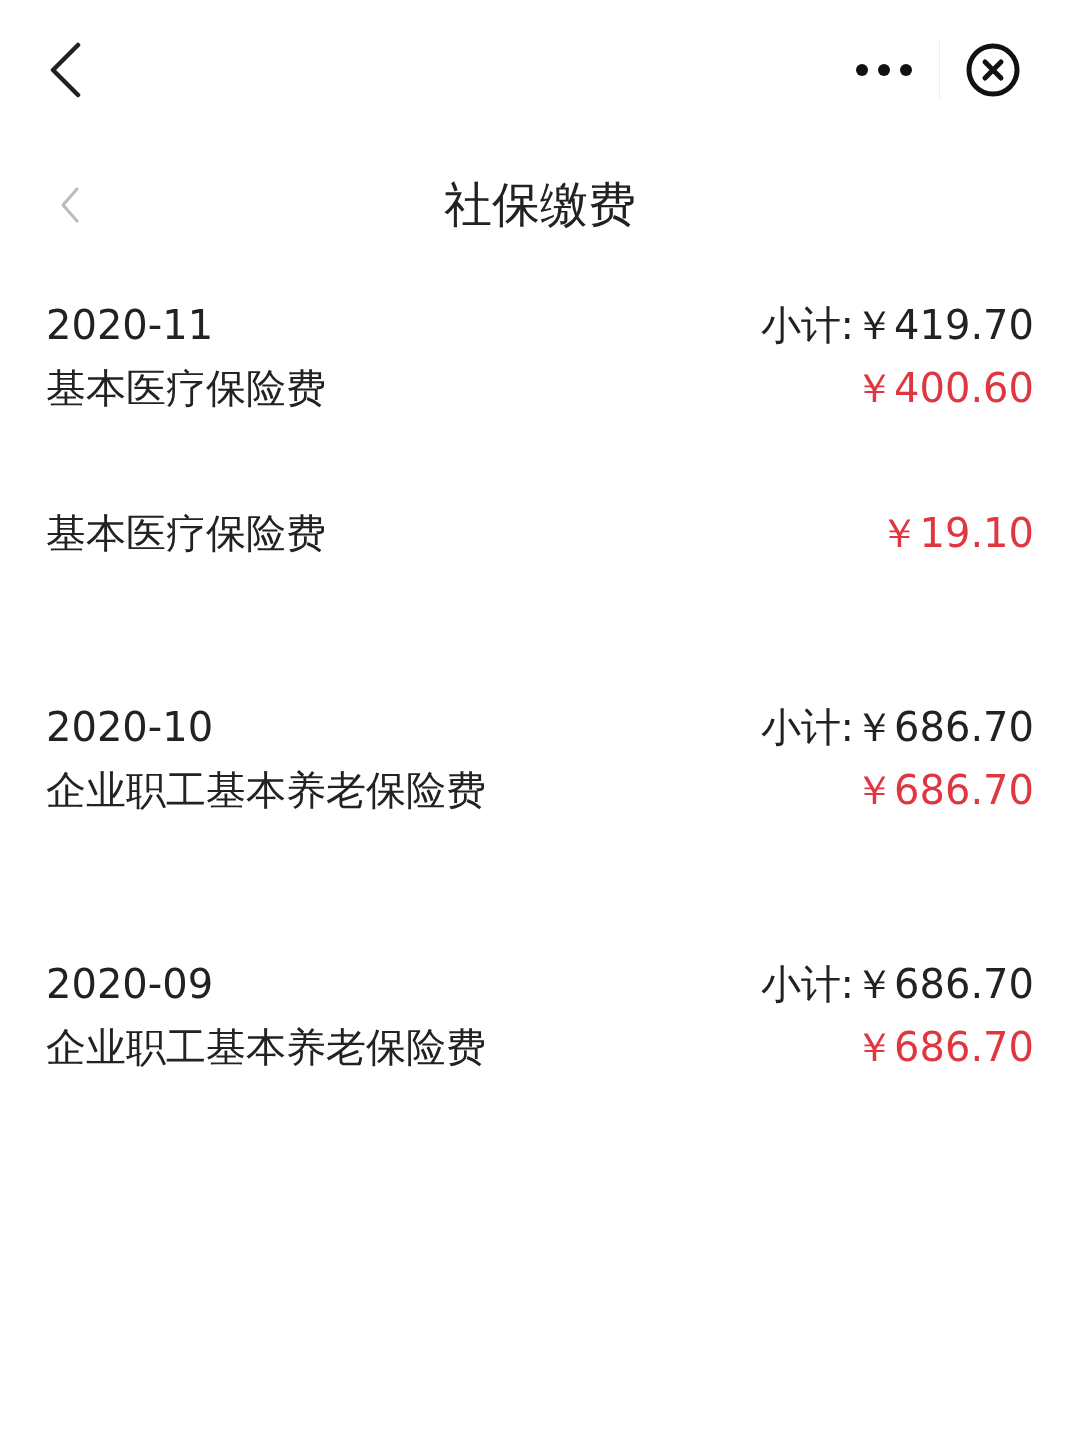  Describe the element at coordinates (956, 533) in the screenshot. I see `fee-amount: ￥19.10` at that location.